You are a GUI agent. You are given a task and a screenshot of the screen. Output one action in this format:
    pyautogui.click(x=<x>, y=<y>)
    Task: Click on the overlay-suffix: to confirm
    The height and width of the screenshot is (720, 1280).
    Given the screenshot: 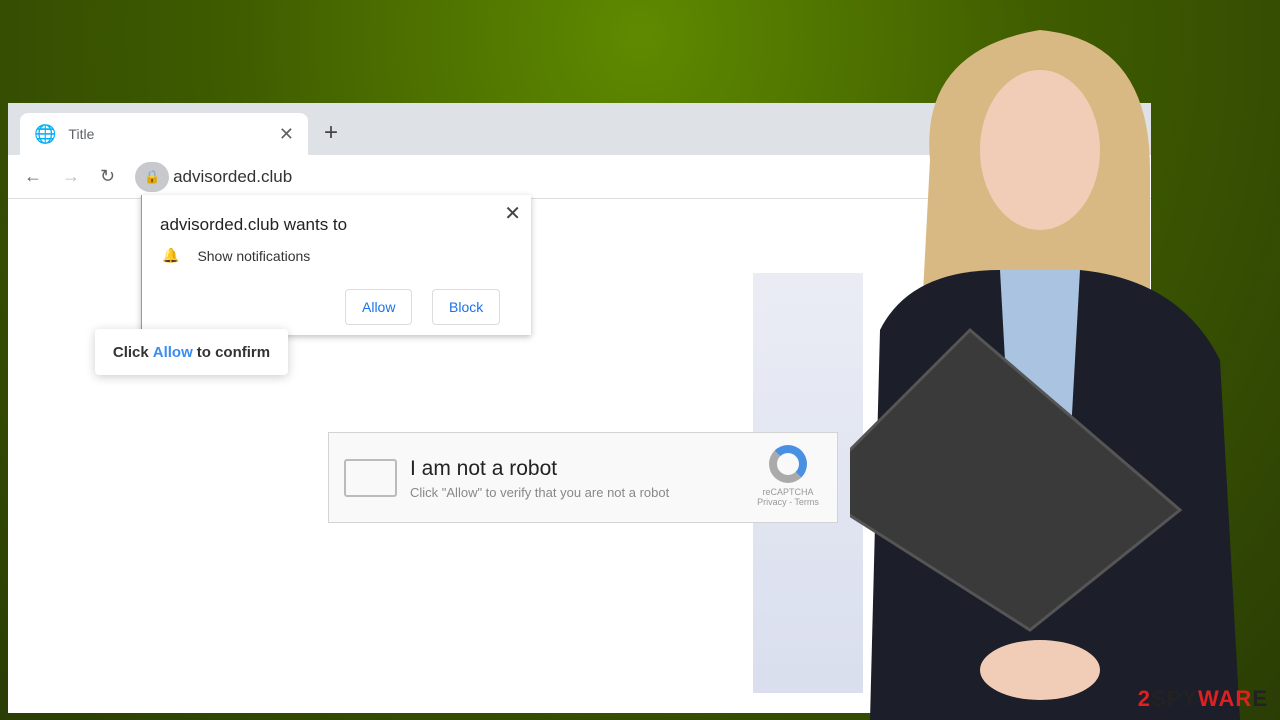 What is the action you would take?
    pyautogui.click(x=233, y=352)
    